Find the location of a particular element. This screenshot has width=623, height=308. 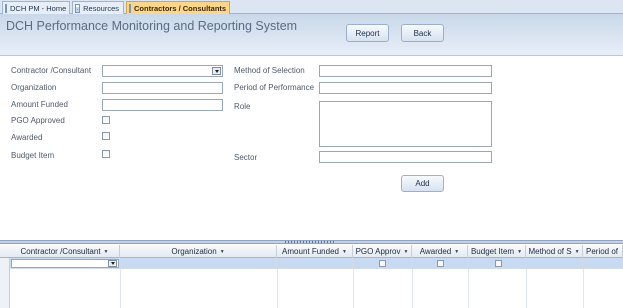

table-row is located at coordinates (316, 263).